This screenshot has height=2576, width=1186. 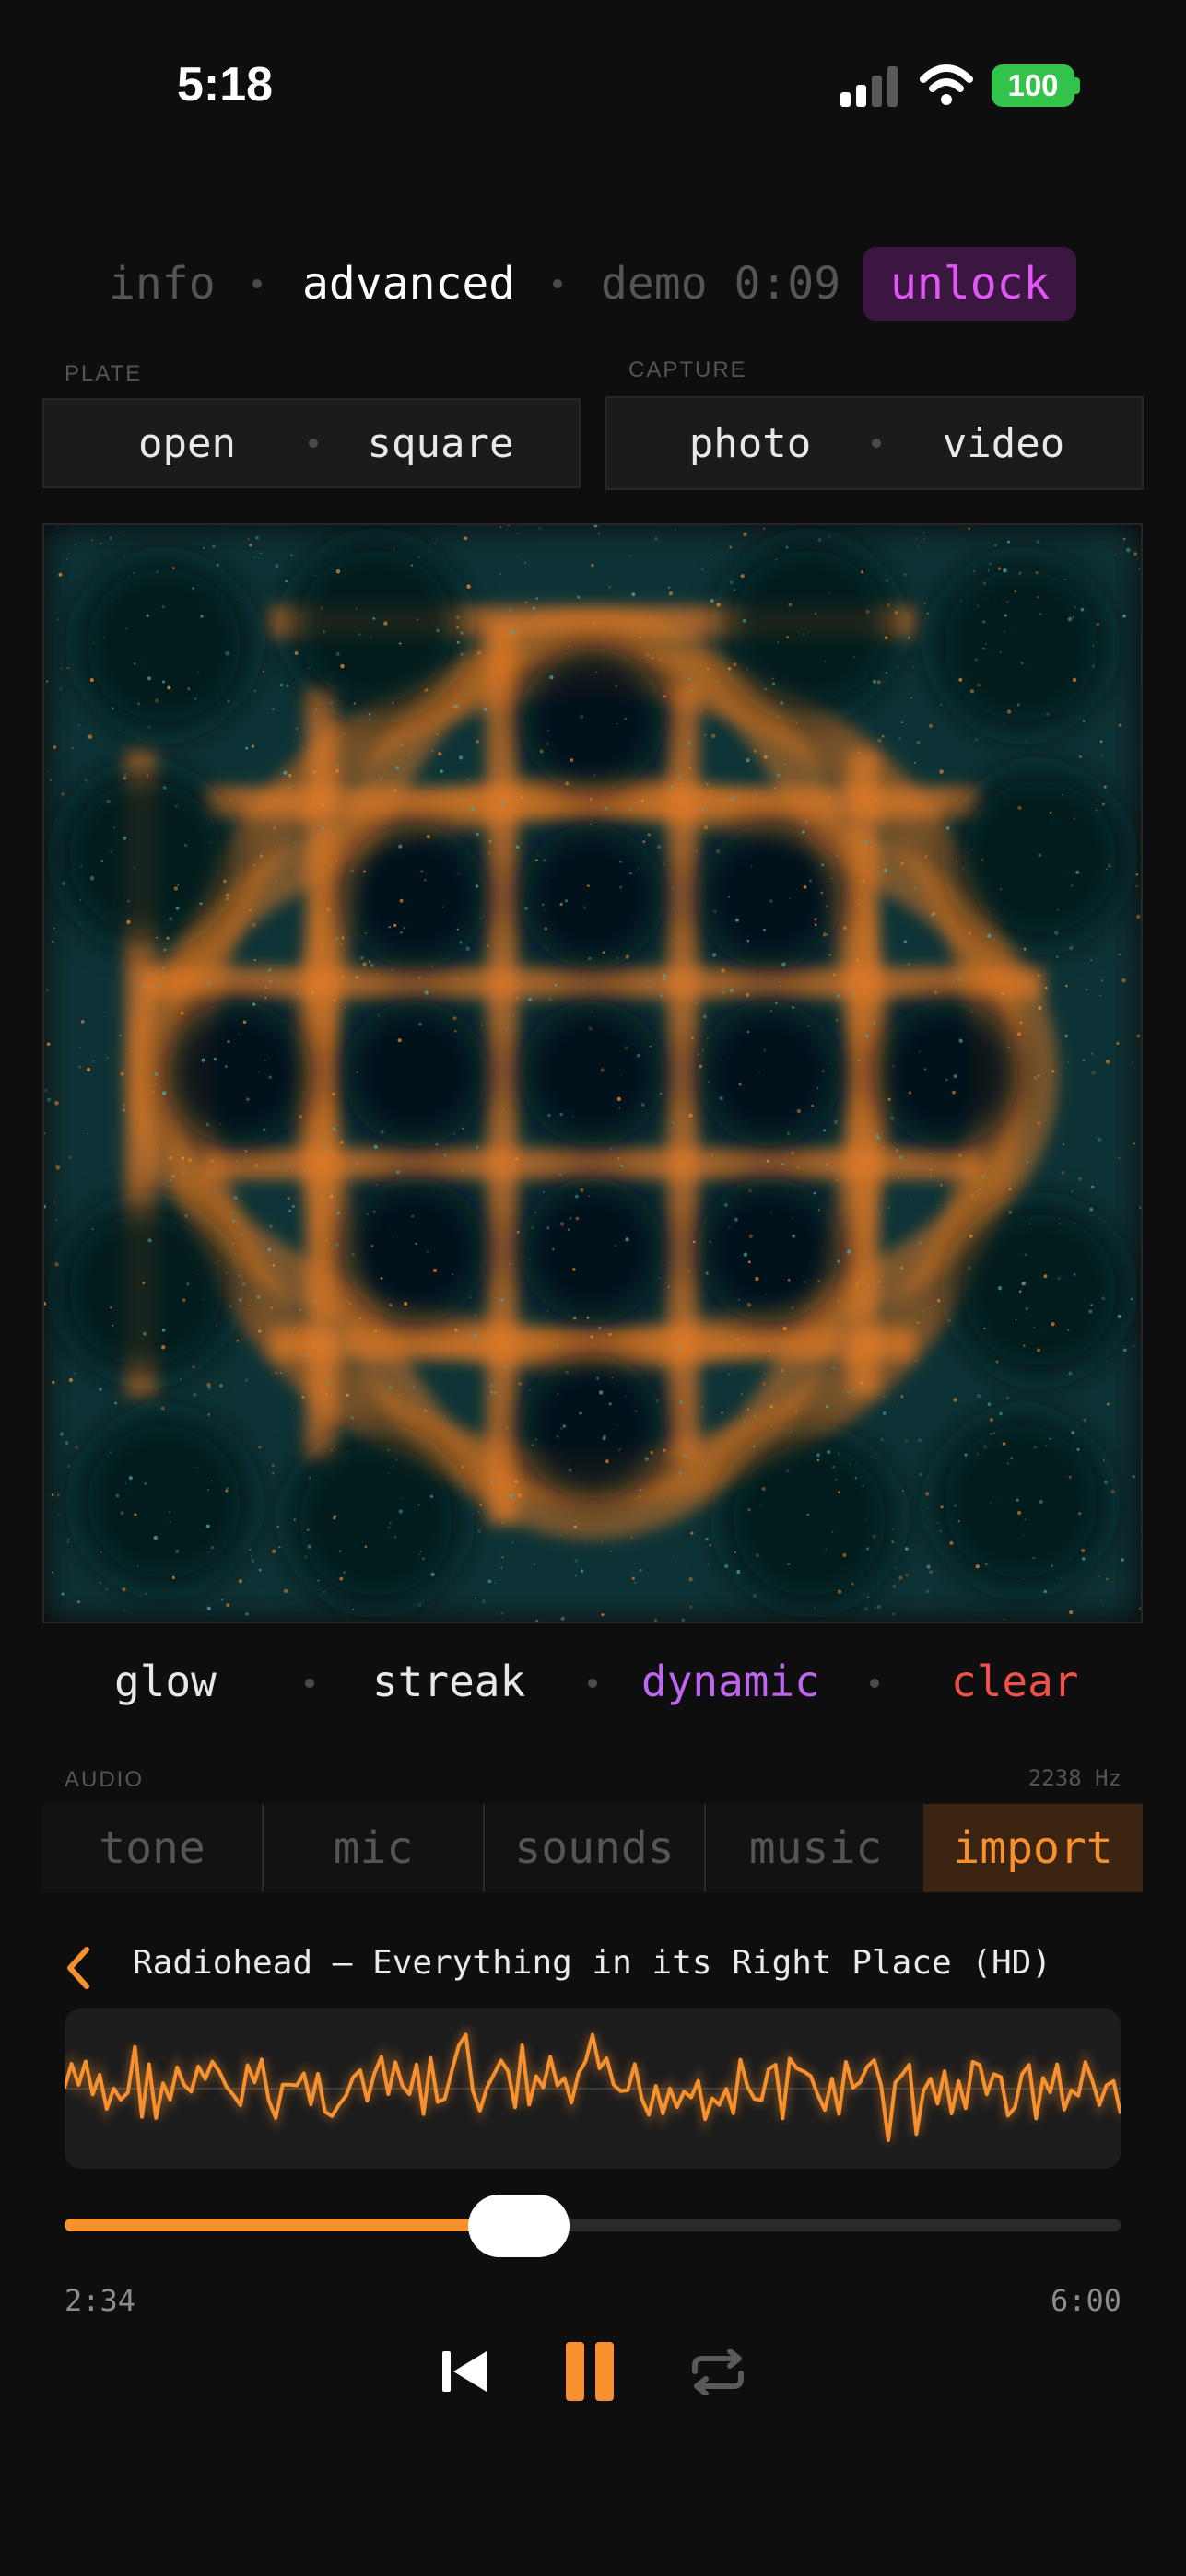 I want to click on audio-source-tabs: tone mic sounds music import, so click(x=592, y=1848).